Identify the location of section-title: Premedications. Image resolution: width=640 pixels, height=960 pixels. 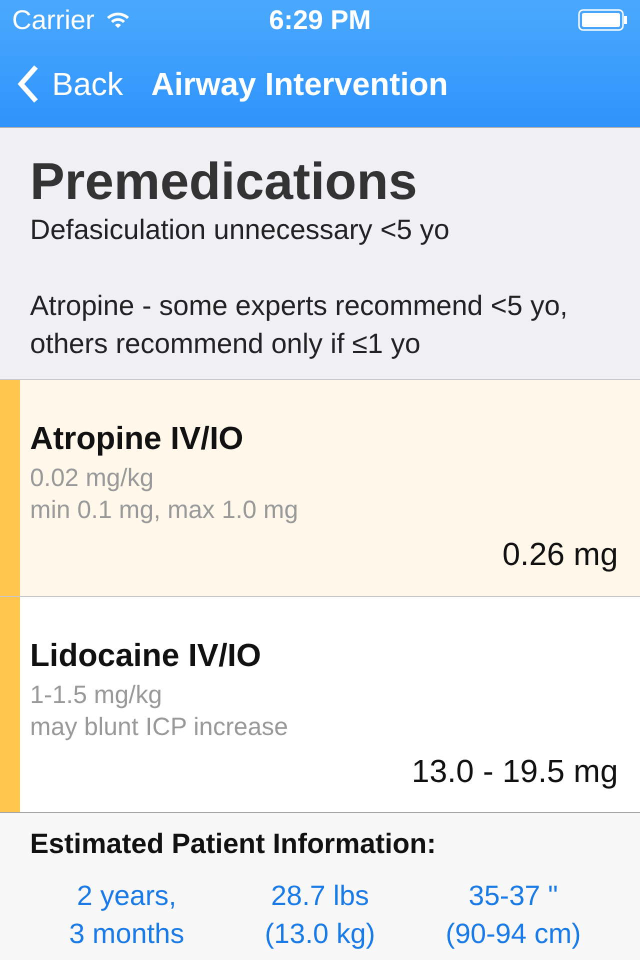
(224, 183).